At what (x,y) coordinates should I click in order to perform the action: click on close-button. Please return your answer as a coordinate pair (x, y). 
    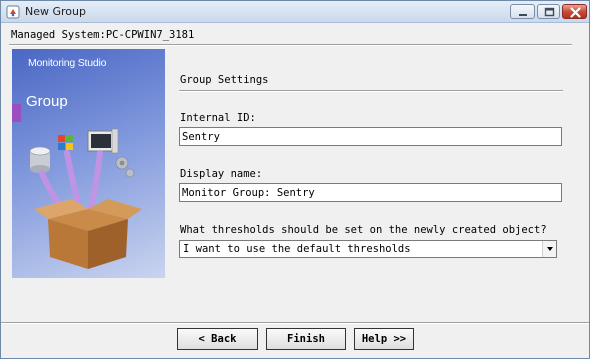
    Looking at the image, I should click on (574, 11).